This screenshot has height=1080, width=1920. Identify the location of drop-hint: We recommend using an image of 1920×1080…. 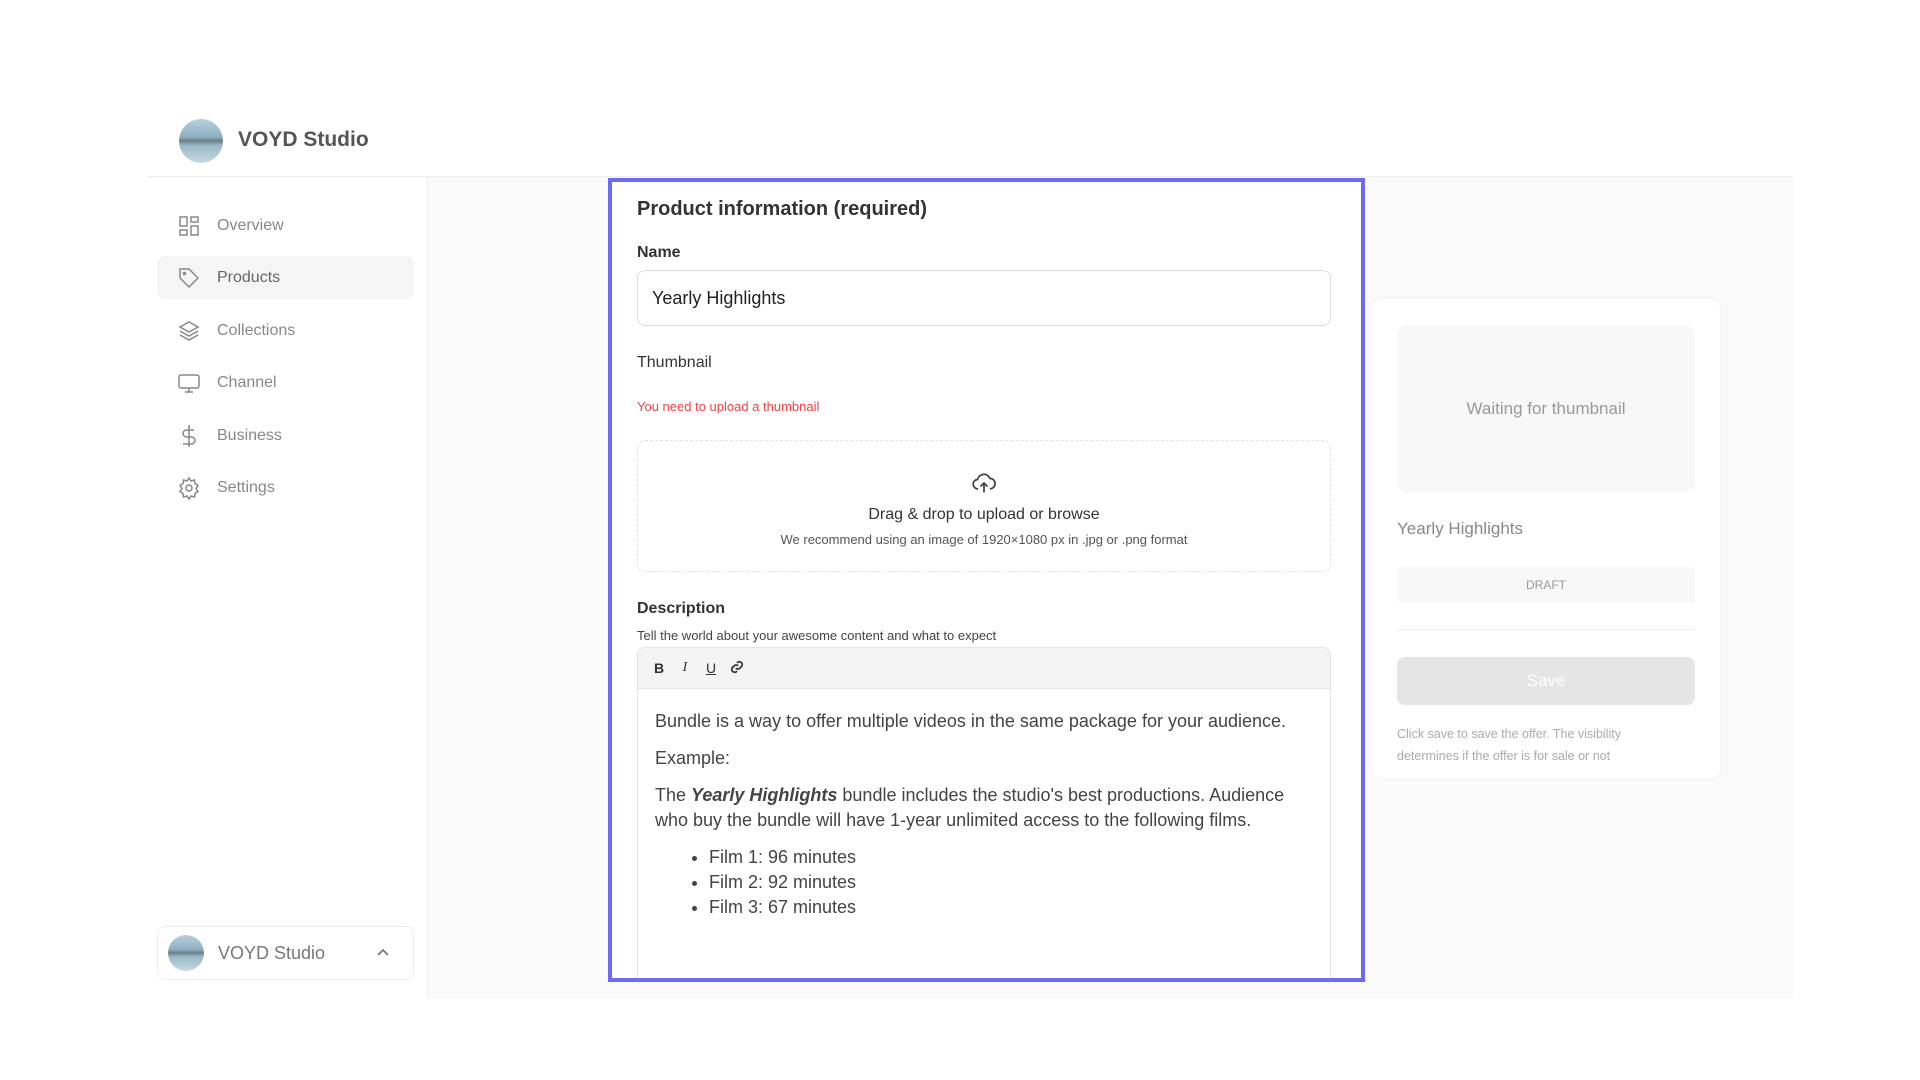
(984, 539).